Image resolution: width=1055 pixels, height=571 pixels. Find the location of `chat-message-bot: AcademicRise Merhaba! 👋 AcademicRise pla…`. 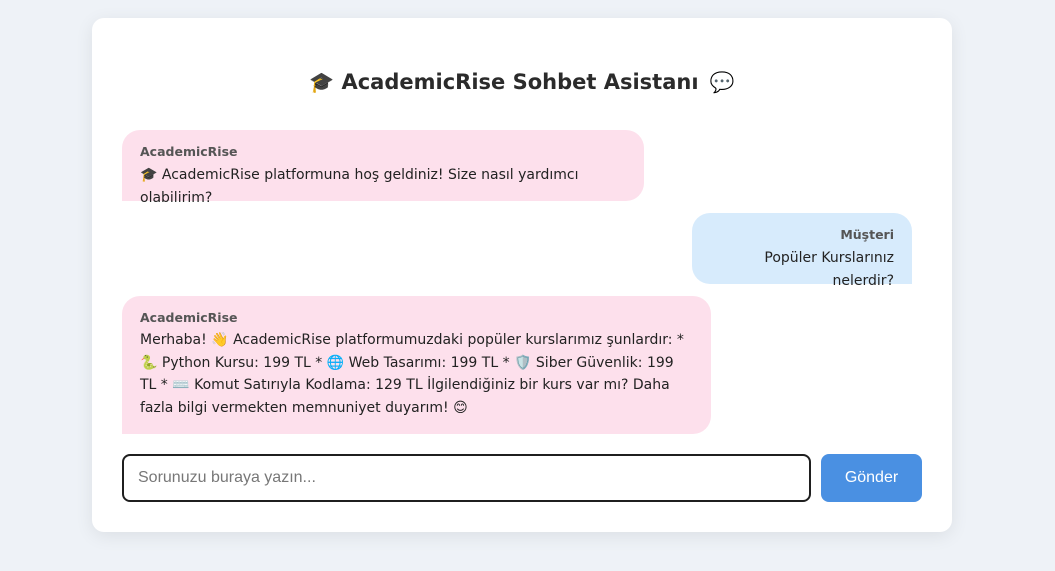

chat-message-bot: AcademicRise Merhaba! 👋 AcademicRise pla… is located at coordinates (416, 365).